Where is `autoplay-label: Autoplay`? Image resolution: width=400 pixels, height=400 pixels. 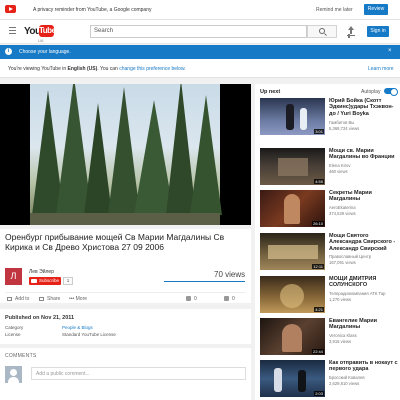
autoplay-label: Autoplay is located at coordinates (371, 92).